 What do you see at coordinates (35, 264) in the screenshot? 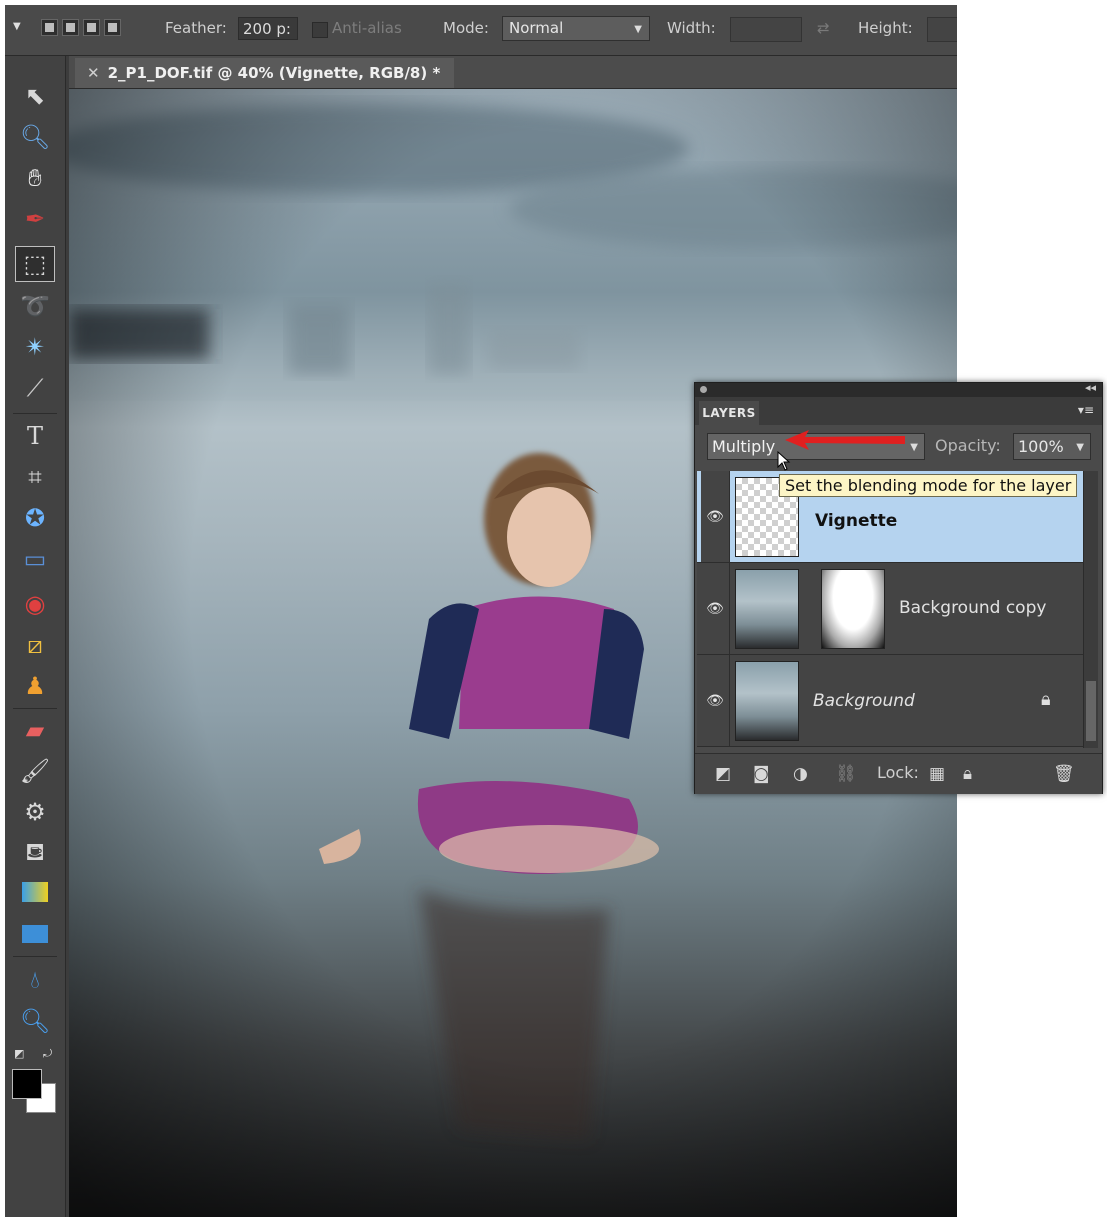
I see `rectangular-marquee-tool-icon: ⬚` at bounding box center [35, 264].